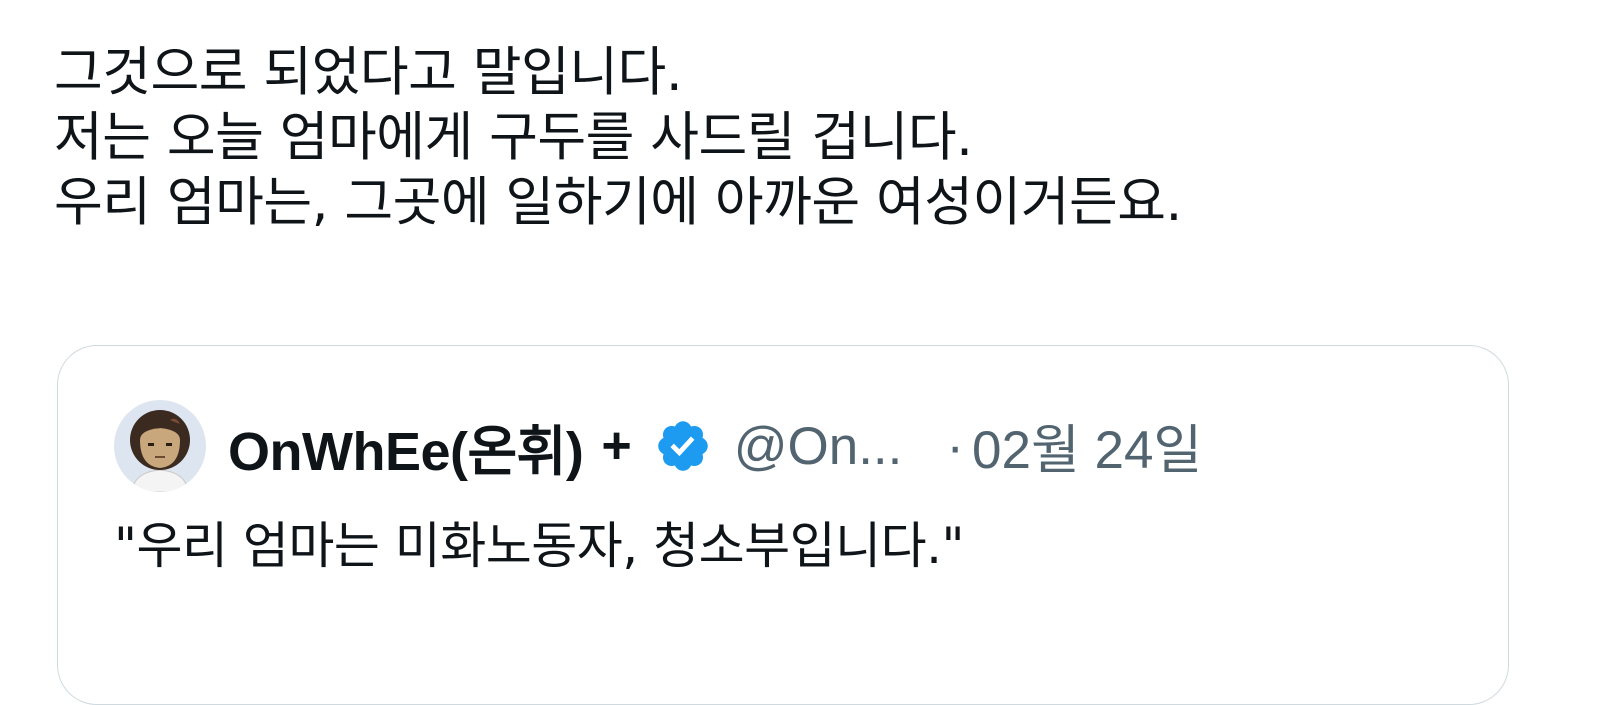 The image size is (1600, 705). Describe the element at coordinates (539, 546) in the screenshot. I see `quoted-tweet-text: "우리 엄마는 미화노동자, 청소부입니다."` at that location.